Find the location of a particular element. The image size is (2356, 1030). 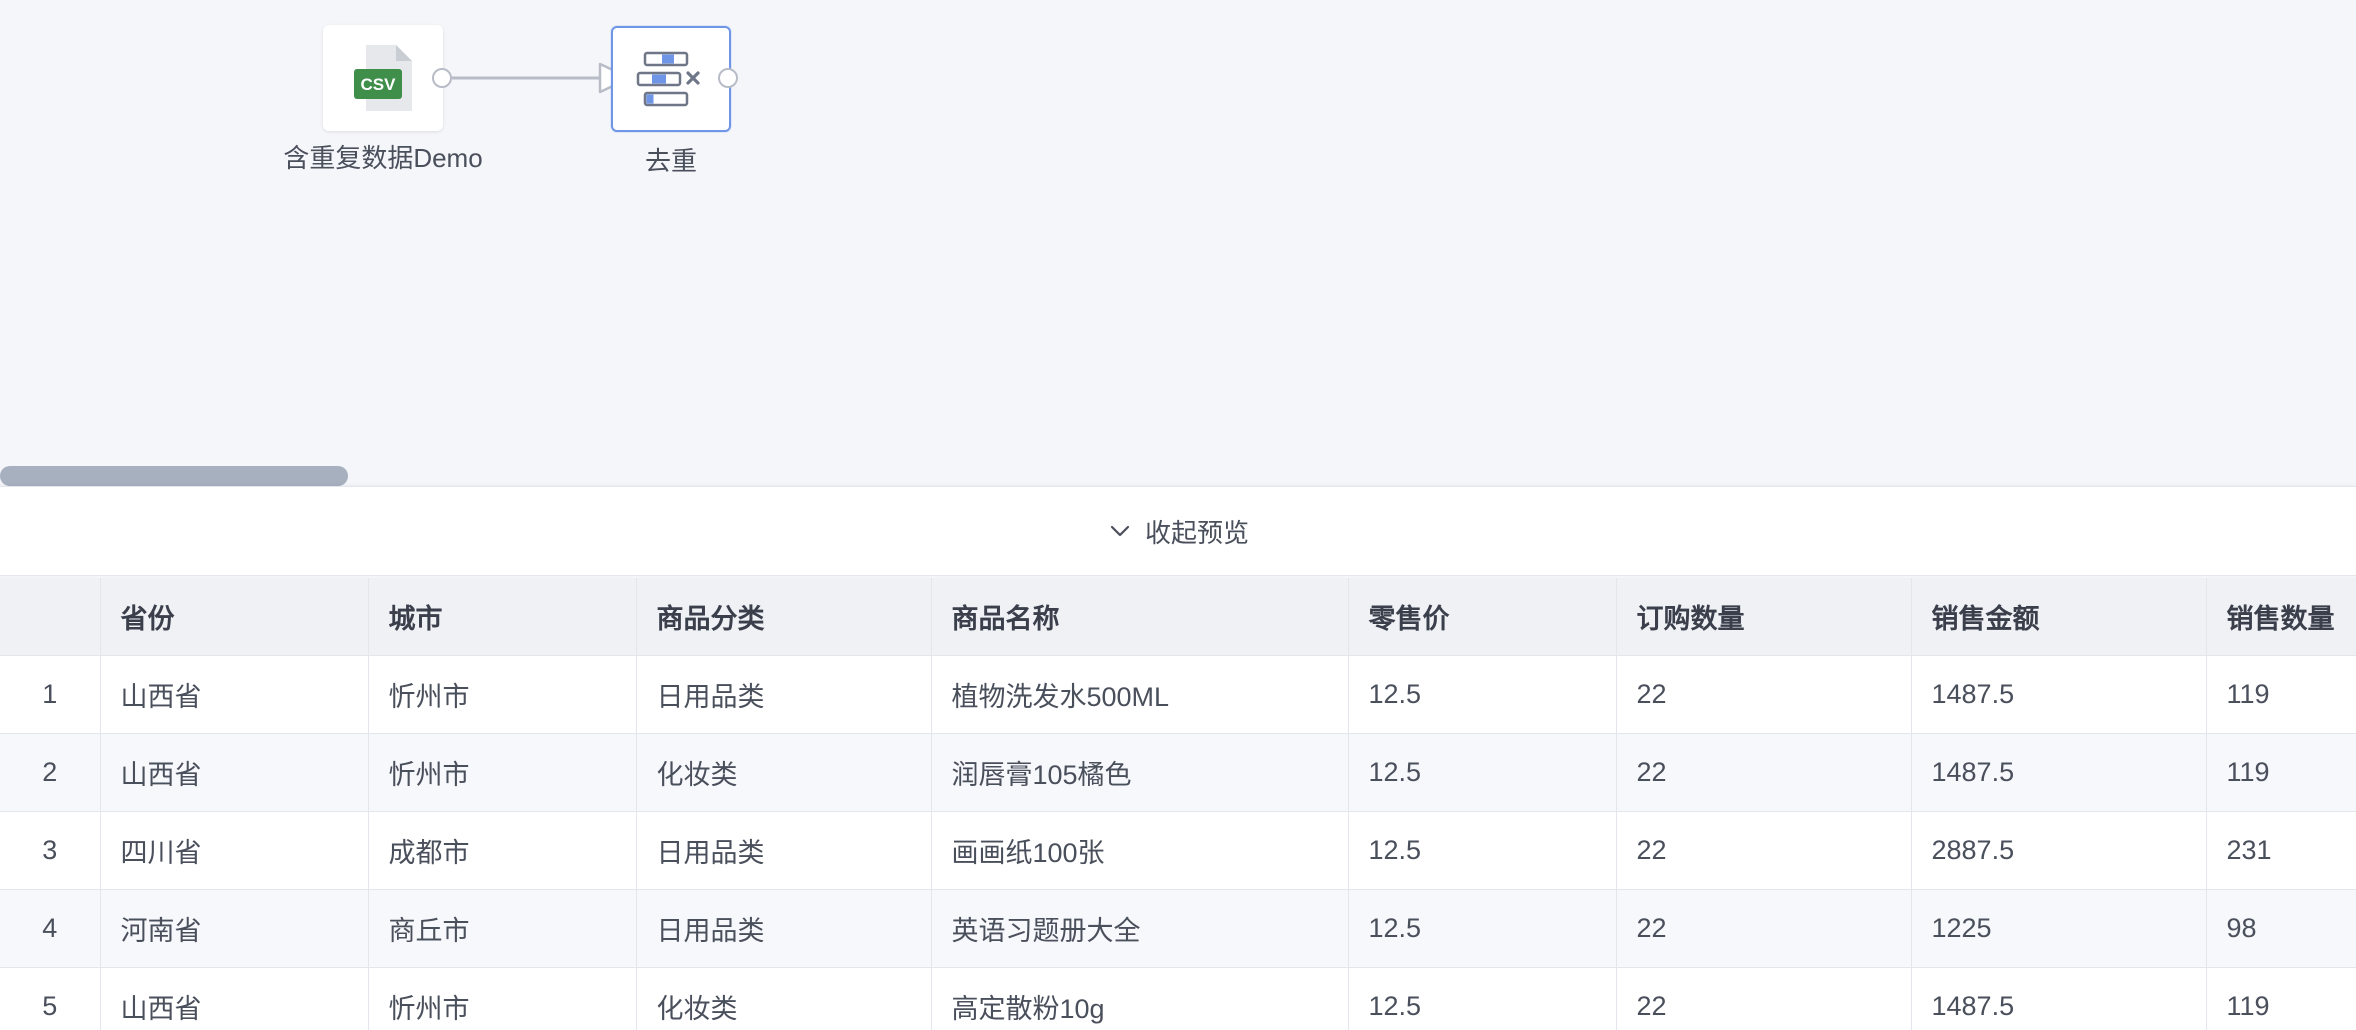

table-cell: 植物洗发水500ML is located at coordinates (1140, 694).